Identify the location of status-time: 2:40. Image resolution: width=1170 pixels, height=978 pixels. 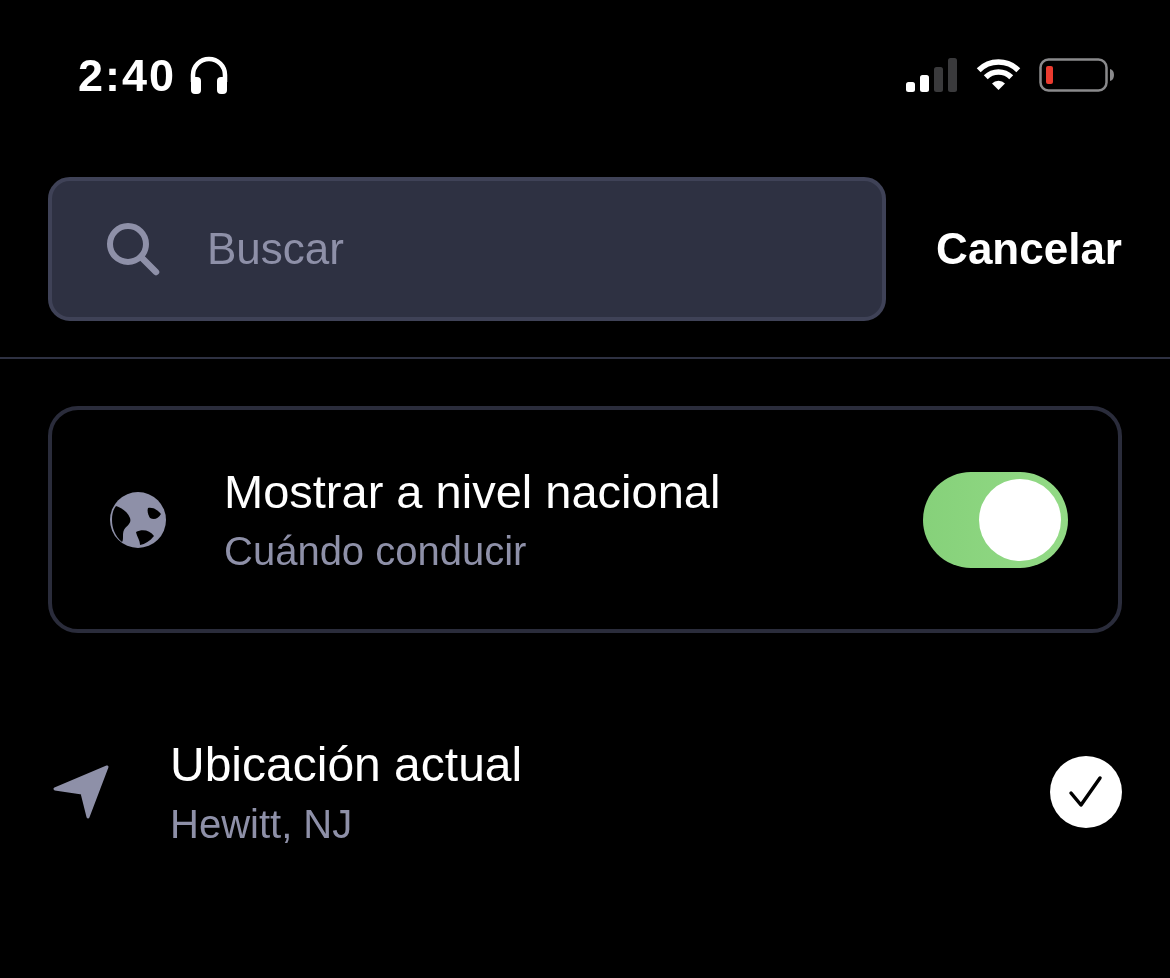
(127, 75).